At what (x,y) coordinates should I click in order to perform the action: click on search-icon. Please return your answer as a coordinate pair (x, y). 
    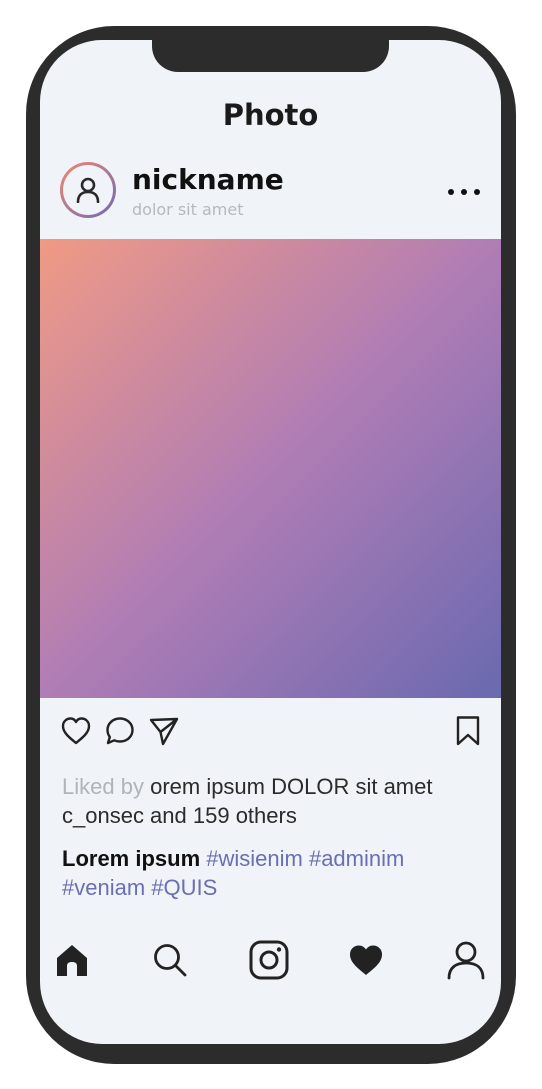
    Looking at the image, I should click on (170, 960).